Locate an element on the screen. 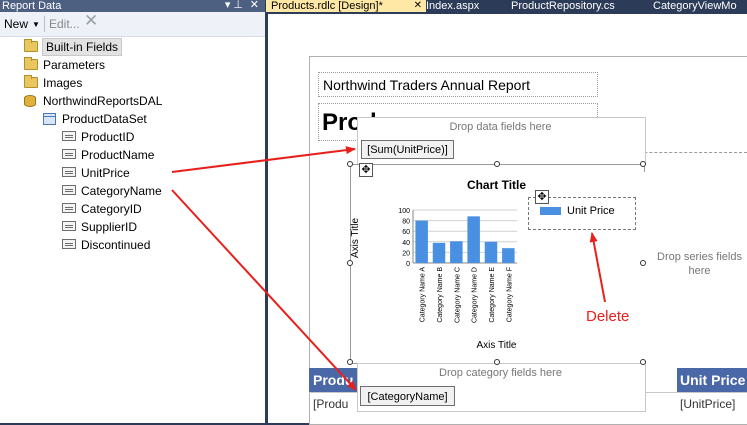 This screenshot has height=425, width=747. y-tick-label: 20 is located at coordinates (406, 253).